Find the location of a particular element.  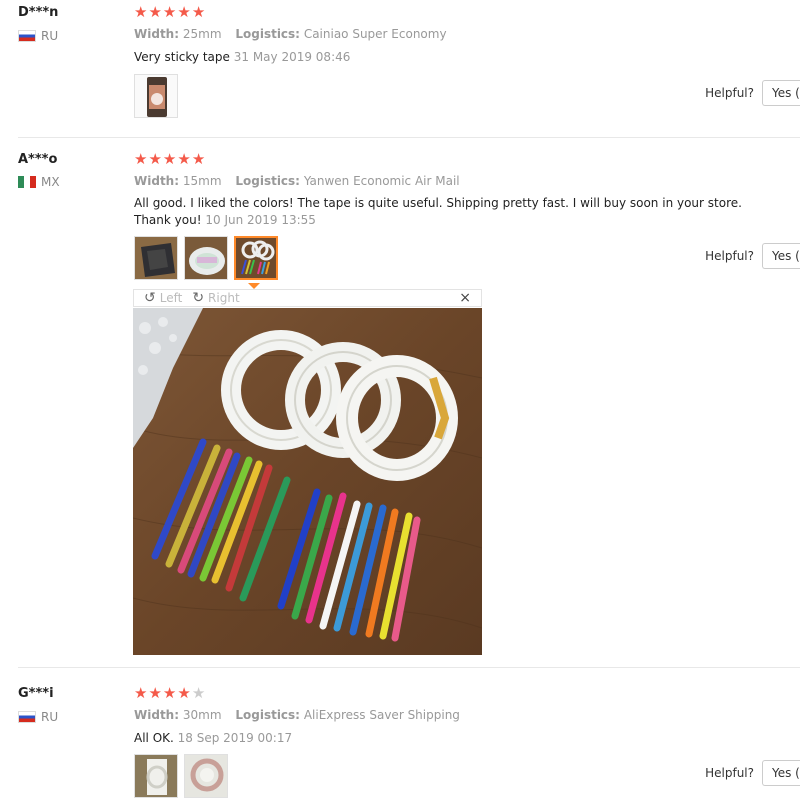

rotate-left-button: ↺ Left is located at coordinates (163, 298).